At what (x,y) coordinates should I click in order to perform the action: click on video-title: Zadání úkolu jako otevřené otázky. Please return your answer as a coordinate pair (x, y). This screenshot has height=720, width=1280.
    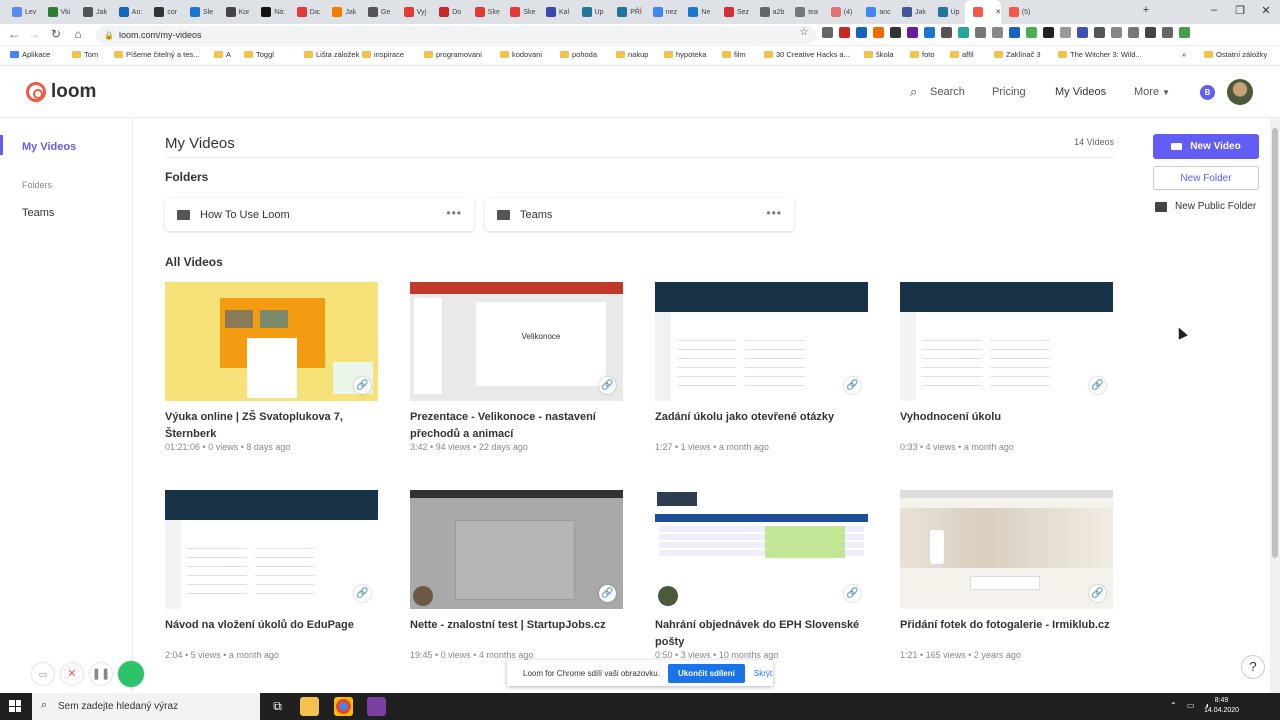
    Looking at the image, I should click on (761, 426).